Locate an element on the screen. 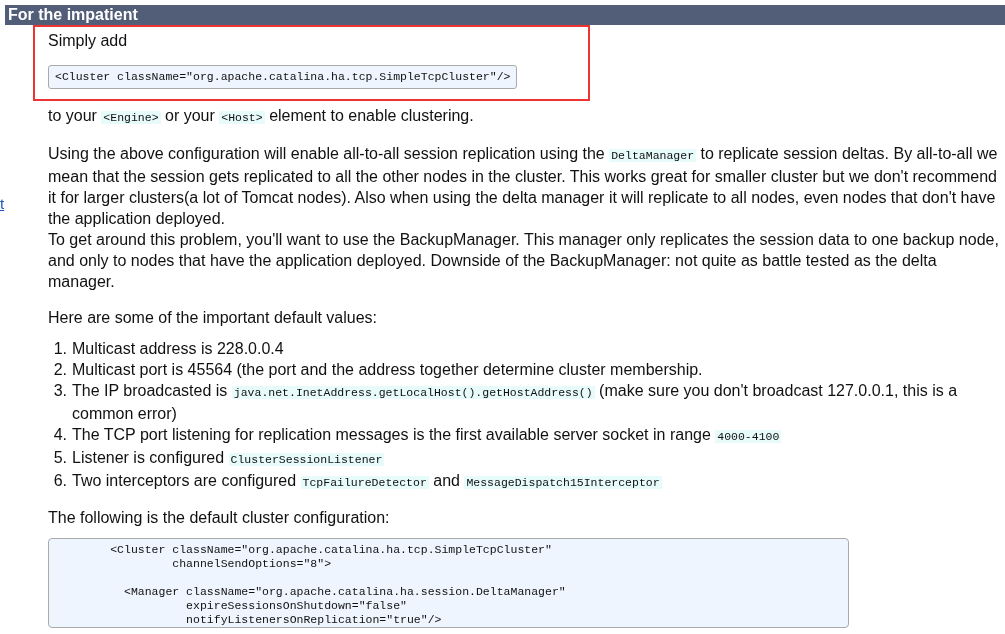 The image size is (1005, 634). section-header: For the impatient is located at coordinates (505, 15).